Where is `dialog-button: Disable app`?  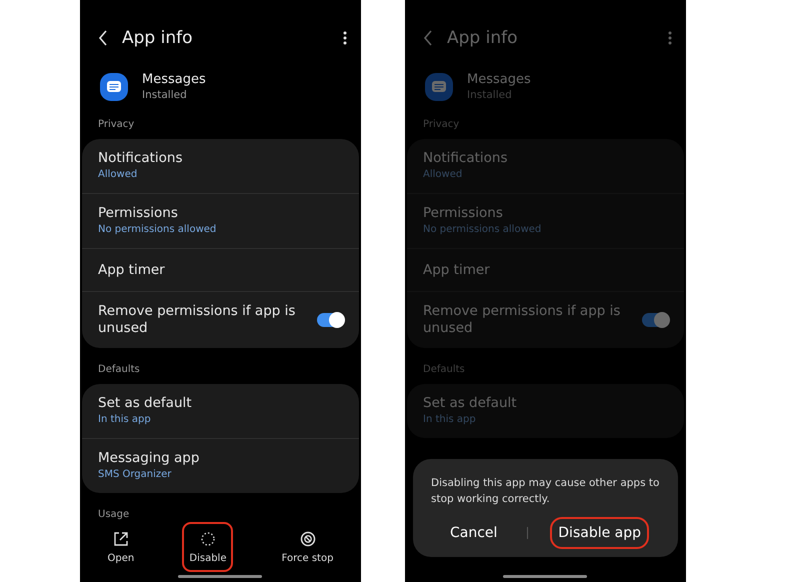
dialog-button: Disable app is located at coordinates (600, 533).